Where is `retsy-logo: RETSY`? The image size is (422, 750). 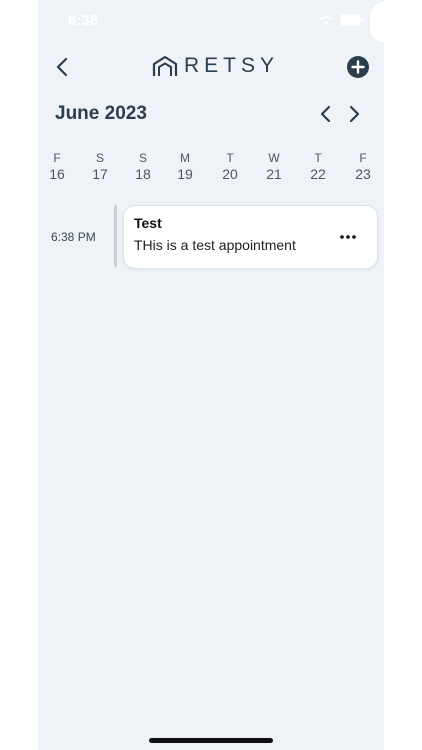
retsy-logo: RETSY is located at coordinates (215, 66).